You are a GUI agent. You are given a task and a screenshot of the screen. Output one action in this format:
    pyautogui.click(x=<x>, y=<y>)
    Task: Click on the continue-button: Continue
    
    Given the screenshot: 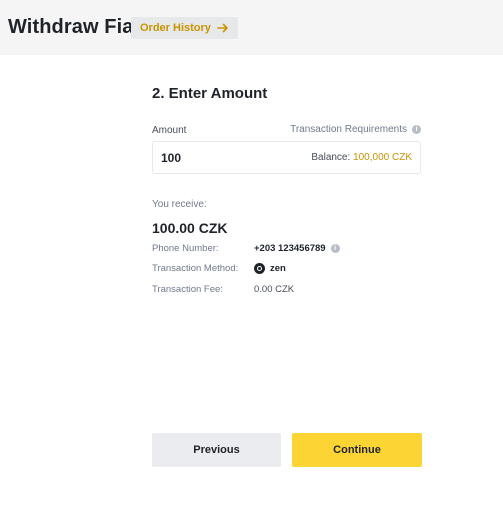 What is the action you would take?
    pyautogui.click(x=357, y=450)
    